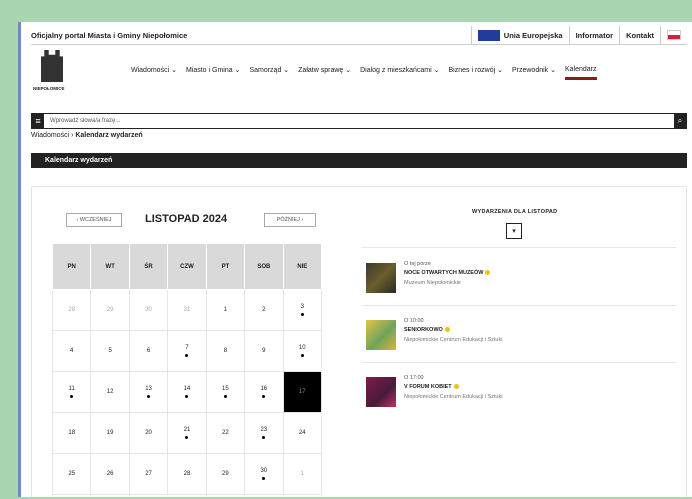  What do you see at coordinates (148, 433) in the screenshot?
I see `calendar-day: 20` at bounding box center [148, 433].